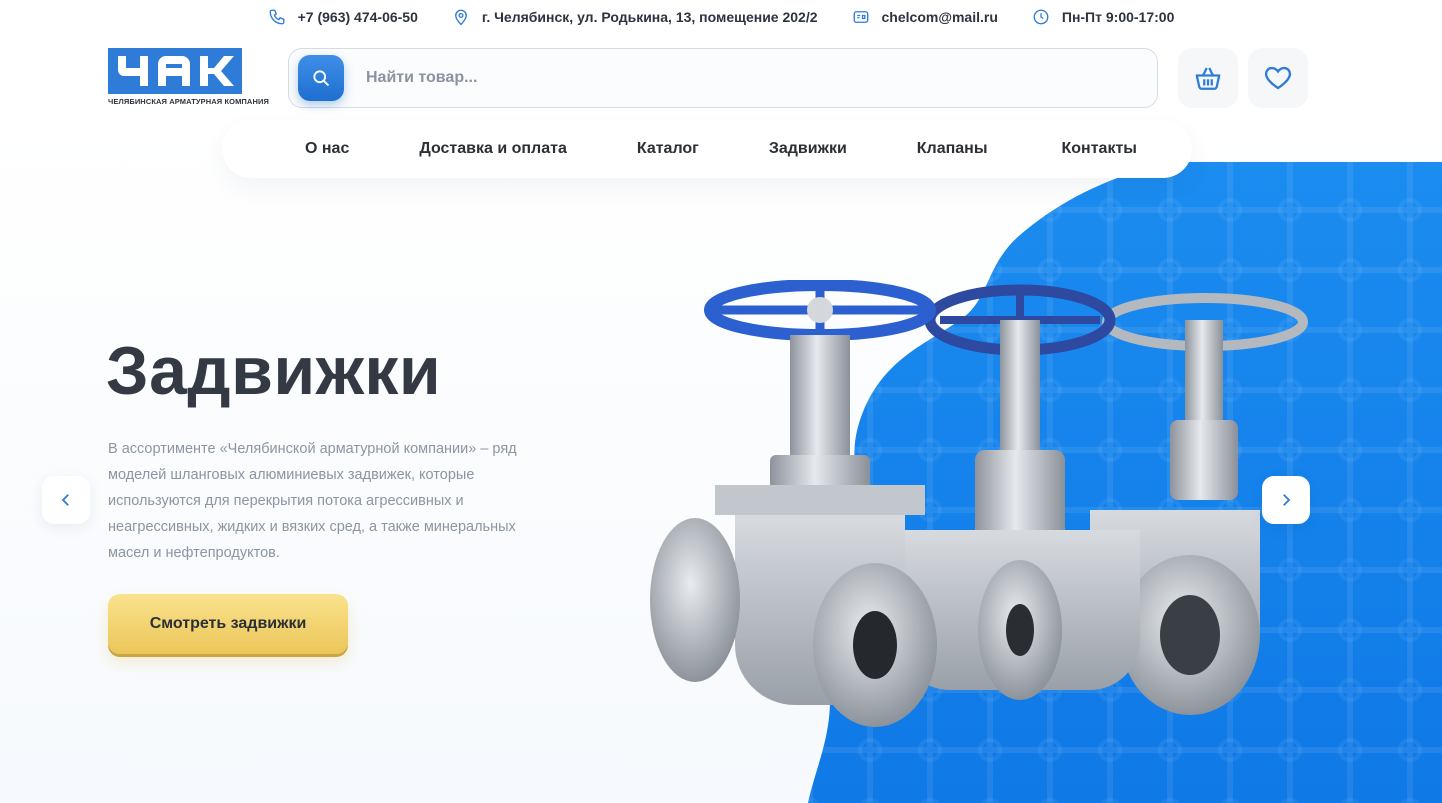 This screenshot has width=1442, height=803. What do you see at coordinates (952, 149) in the screenshot?
I see `nav-item-valves: Клапаны` at bounding box center [952, 149].